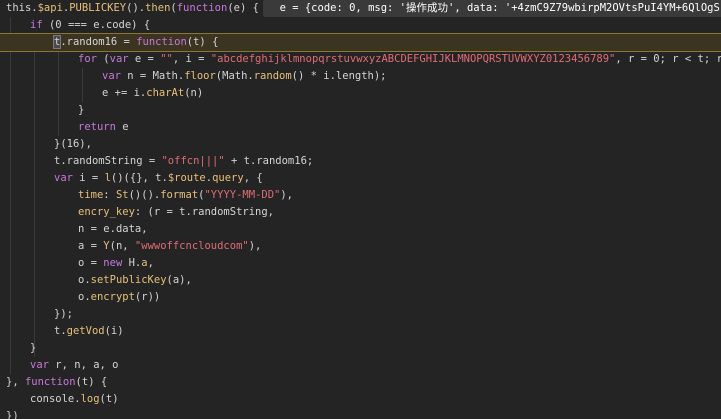 The image size is (721, 419). Describe the element at coordinates (15, 382) in the screenshot. I see `code-token: },` at that location.